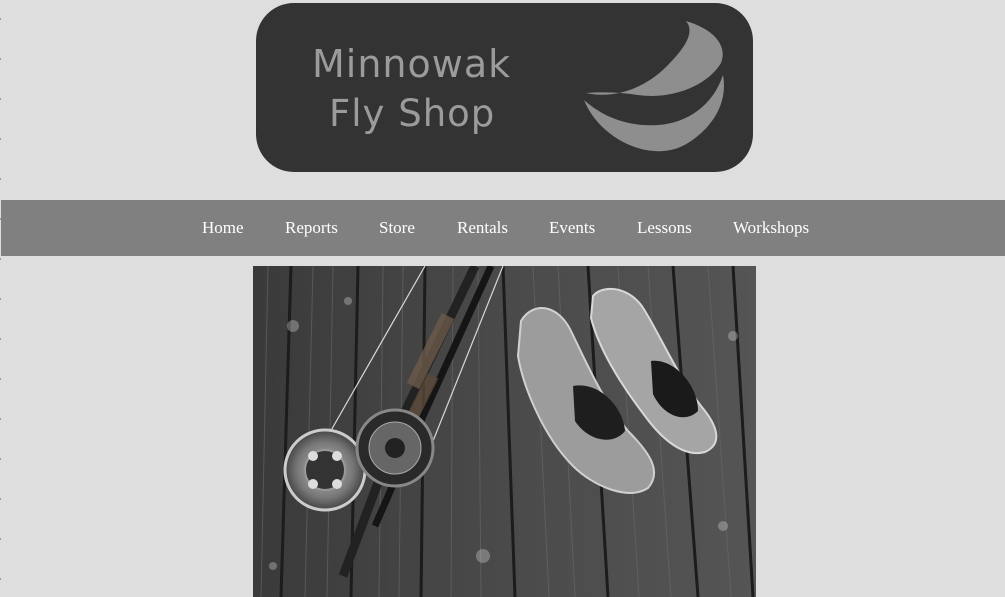 The image size is (1005, 597). I want to click on nav-item-rentals: Rentals, so click(482, 228).